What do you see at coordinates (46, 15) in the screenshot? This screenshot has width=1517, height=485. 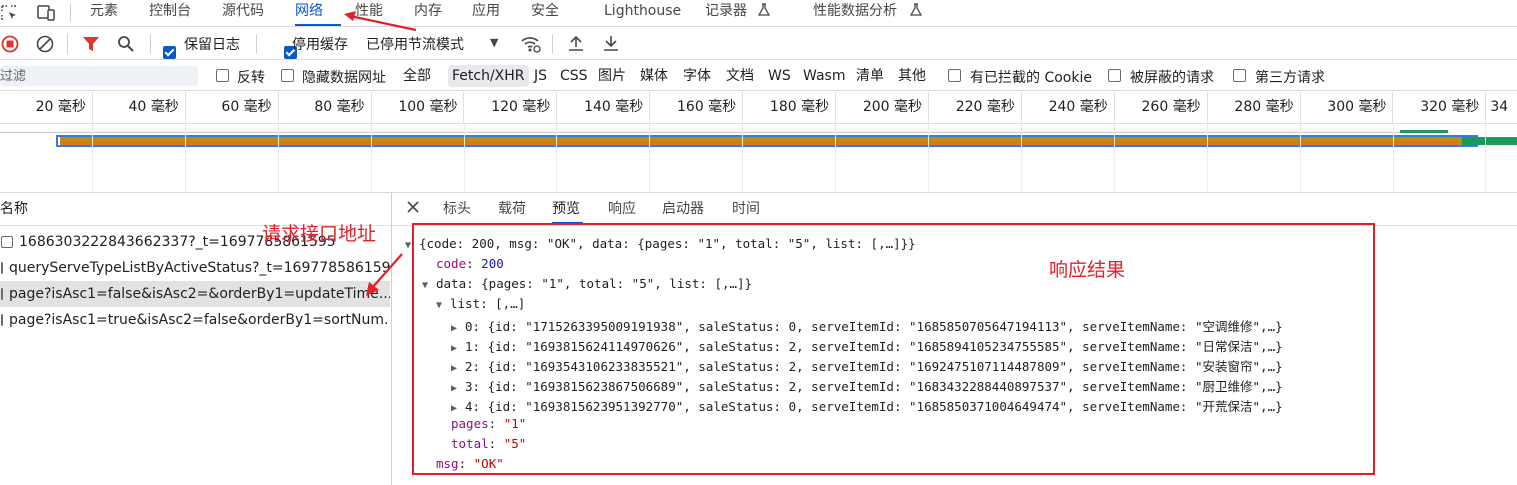 I see `device-toolbar-icon` at bounding box center [46, 15].